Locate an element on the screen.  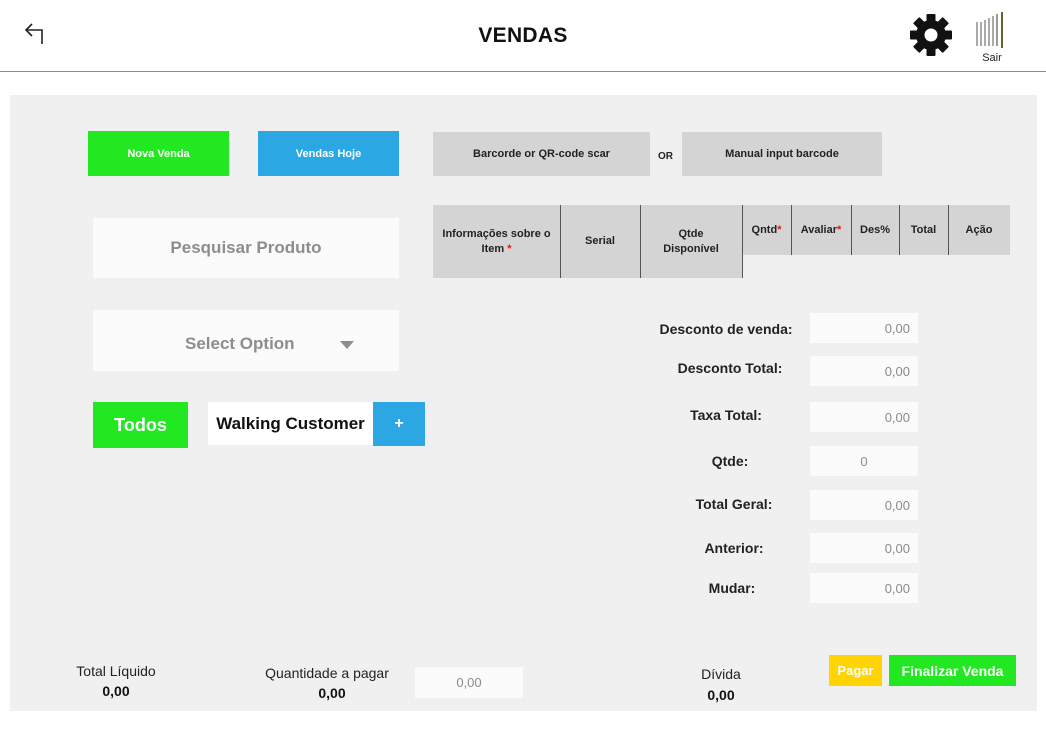
new-sale-button: Nova Venda is located at coordinates (158, 153).